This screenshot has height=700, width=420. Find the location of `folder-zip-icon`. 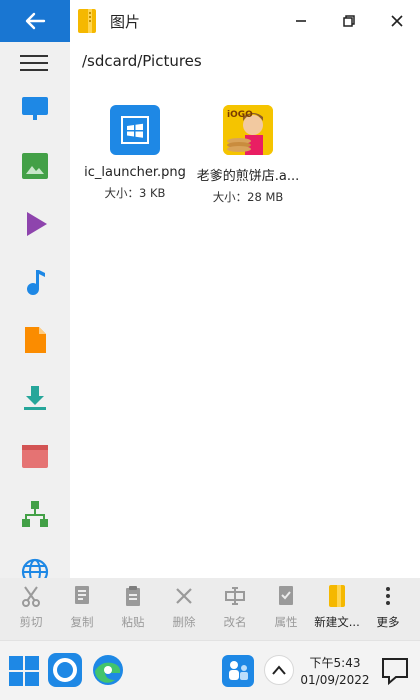

folder-zip-icon is located at coordinates (87, 21).